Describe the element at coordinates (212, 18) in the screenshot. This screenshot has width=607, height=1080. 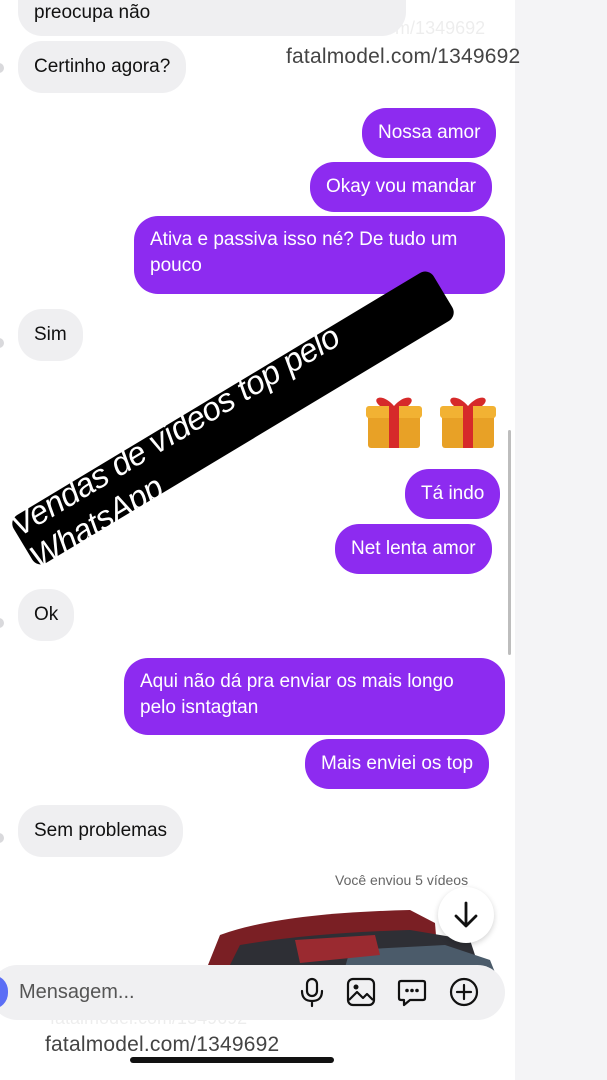
I see `message-incoming: preocupa não` at that location.